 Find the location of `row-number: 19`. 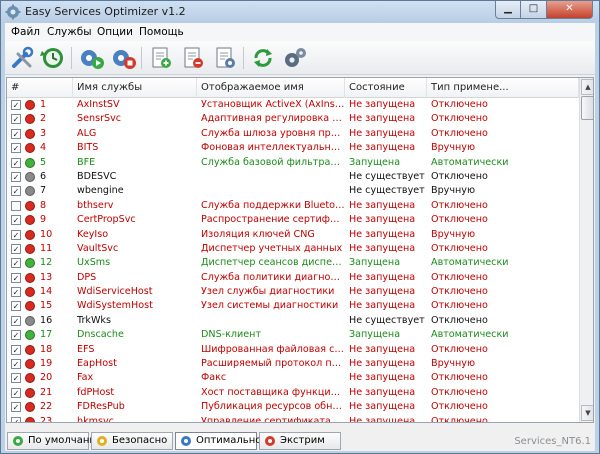

row-number: 19 is located at coordinates (46, 364).